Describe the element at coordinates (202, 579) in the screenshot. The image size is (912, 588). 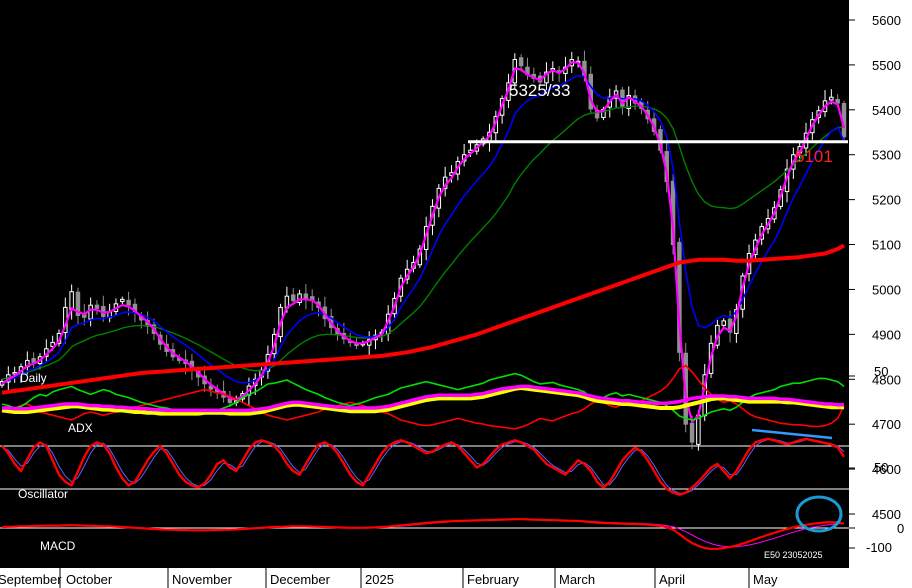
I see `month-label-november: November` at that location.